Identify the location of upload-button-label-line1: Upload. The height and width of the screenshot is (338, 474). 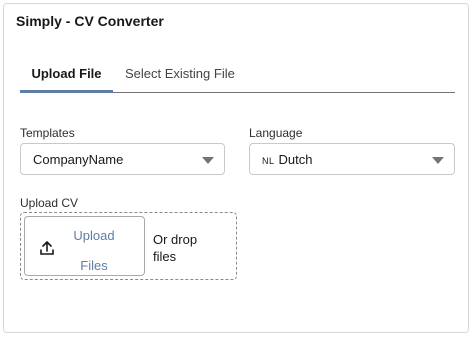
(94, 235).